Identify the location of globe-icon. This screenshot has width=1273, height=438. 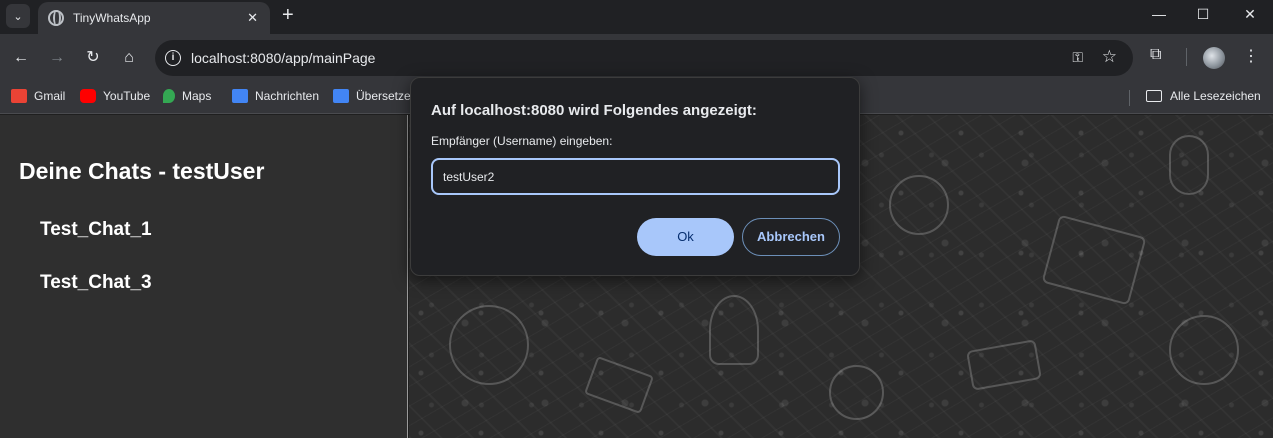
(56, 18).